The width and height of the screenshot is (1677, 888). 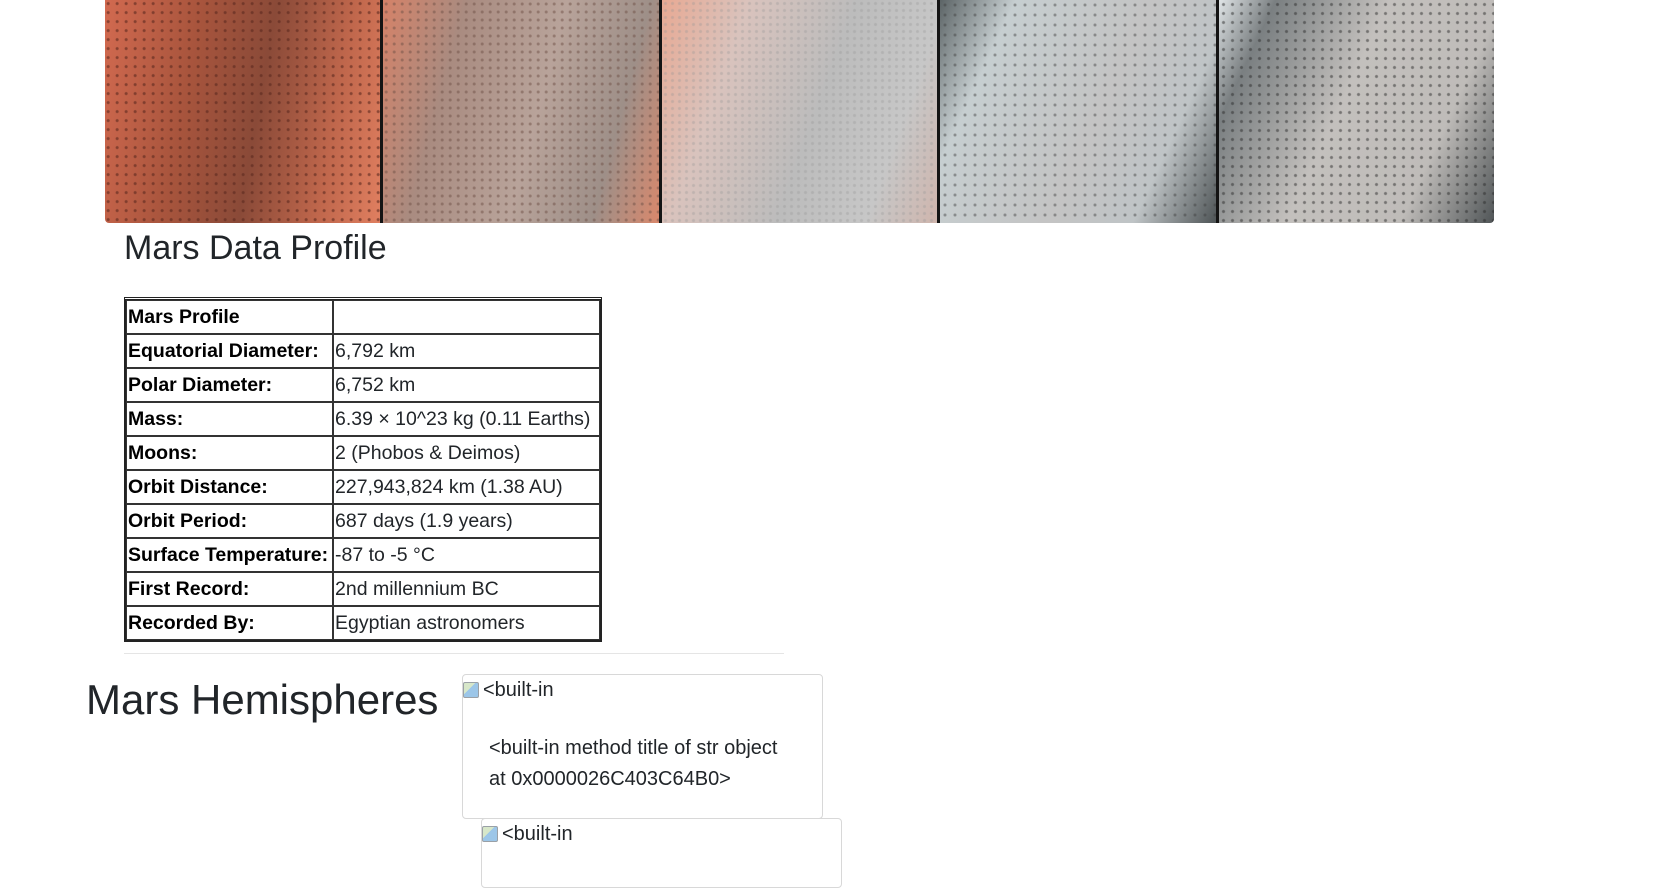 I want to click on table-row: Surface Temperature: -87 to -5 °C, so click(x=363, y=555).